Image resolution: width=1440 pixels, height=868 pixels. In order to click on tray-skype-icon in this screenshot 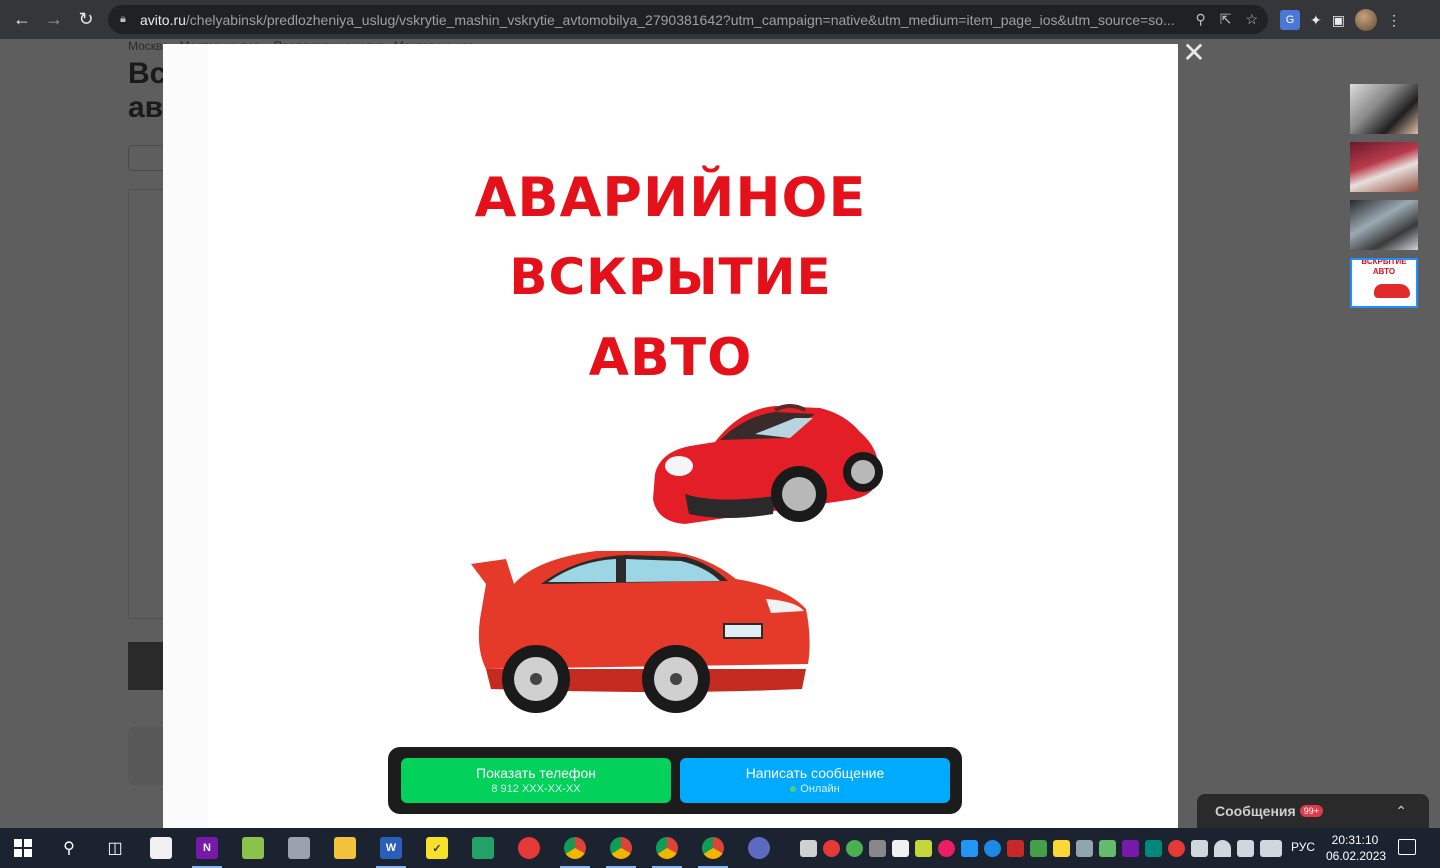, I will do `click(992, 848)`.